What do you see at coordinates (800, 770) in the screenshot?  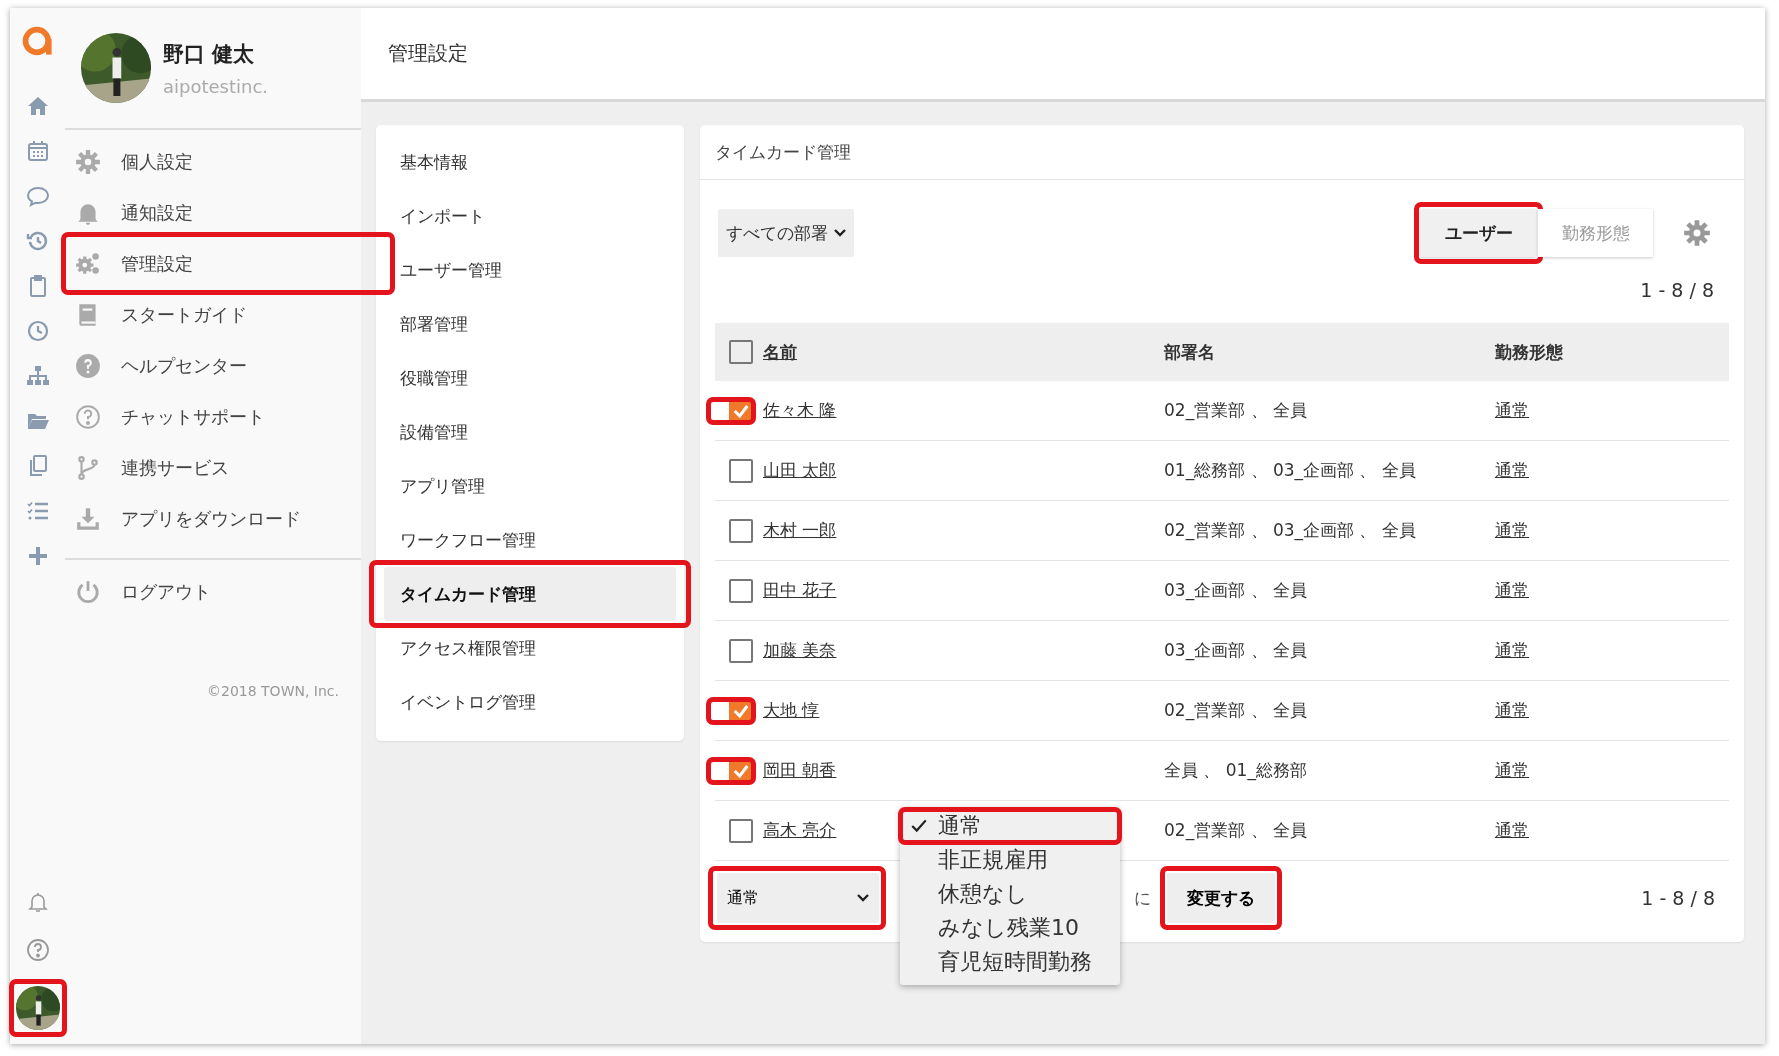 I see `user-name-link: 岡田 朝香` at bounding box center [800, 770].